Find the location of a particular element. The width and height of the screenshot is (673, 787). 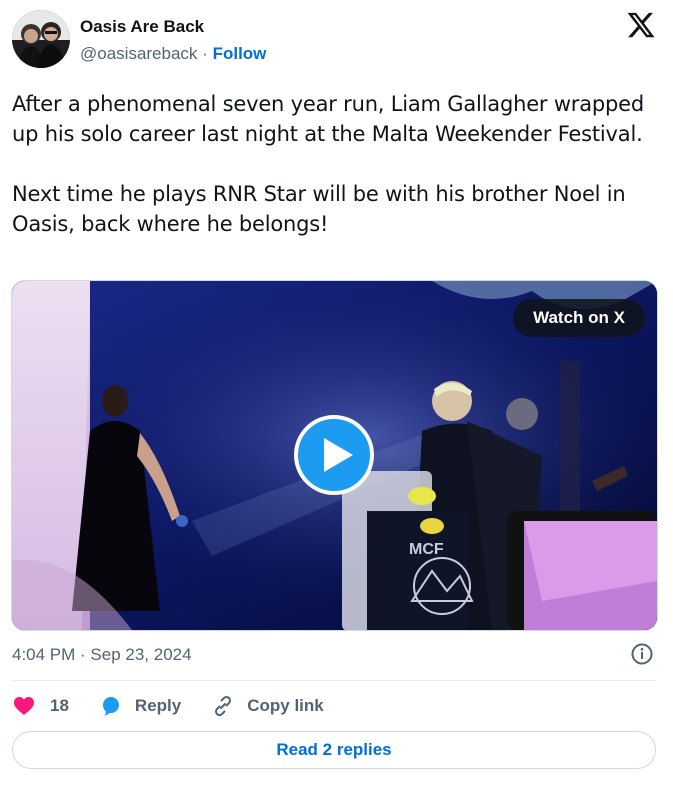

timestamp: 4:04 PM · Sep 23, 2024 is located at coordinates (102, 655).